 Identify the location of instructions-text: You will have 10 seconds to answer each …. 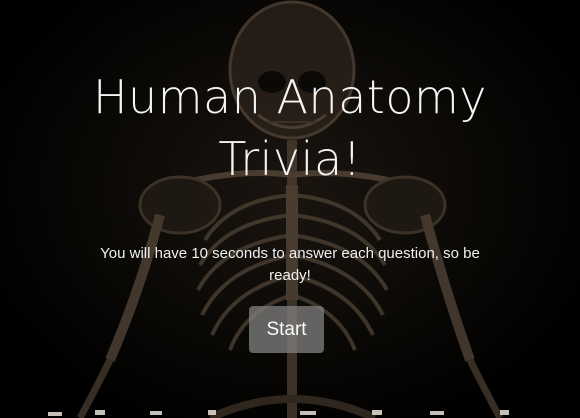
(290, 264).